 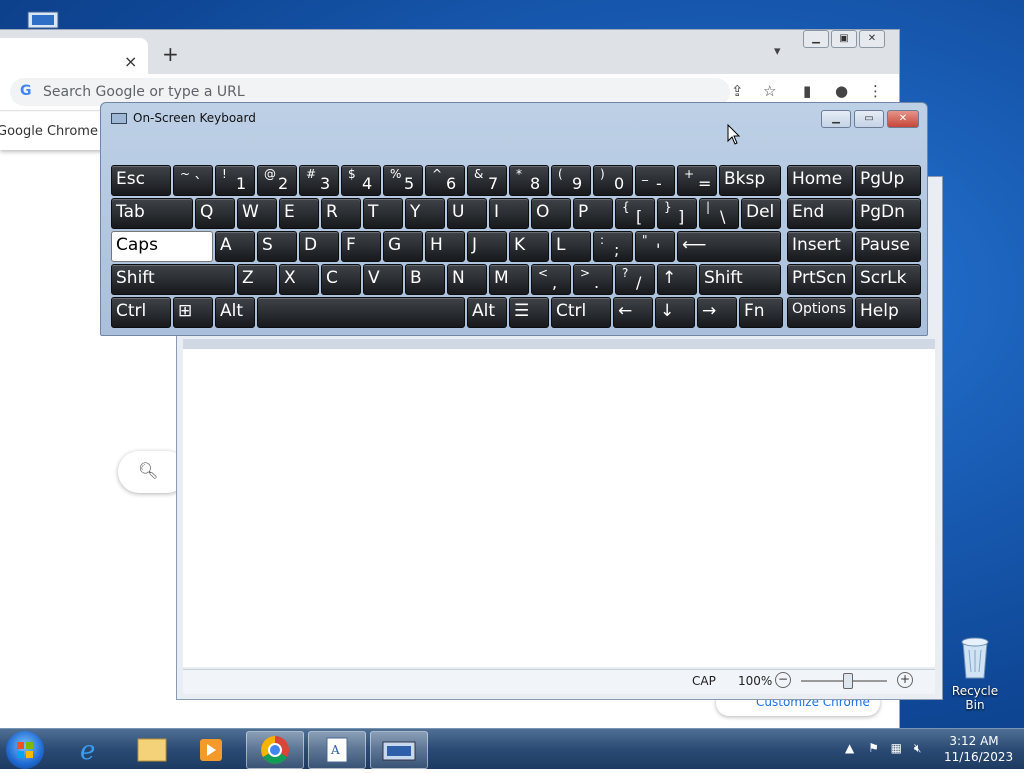 I want to click on bookmark-star-icon: ☆, so click(x=769, y=91).